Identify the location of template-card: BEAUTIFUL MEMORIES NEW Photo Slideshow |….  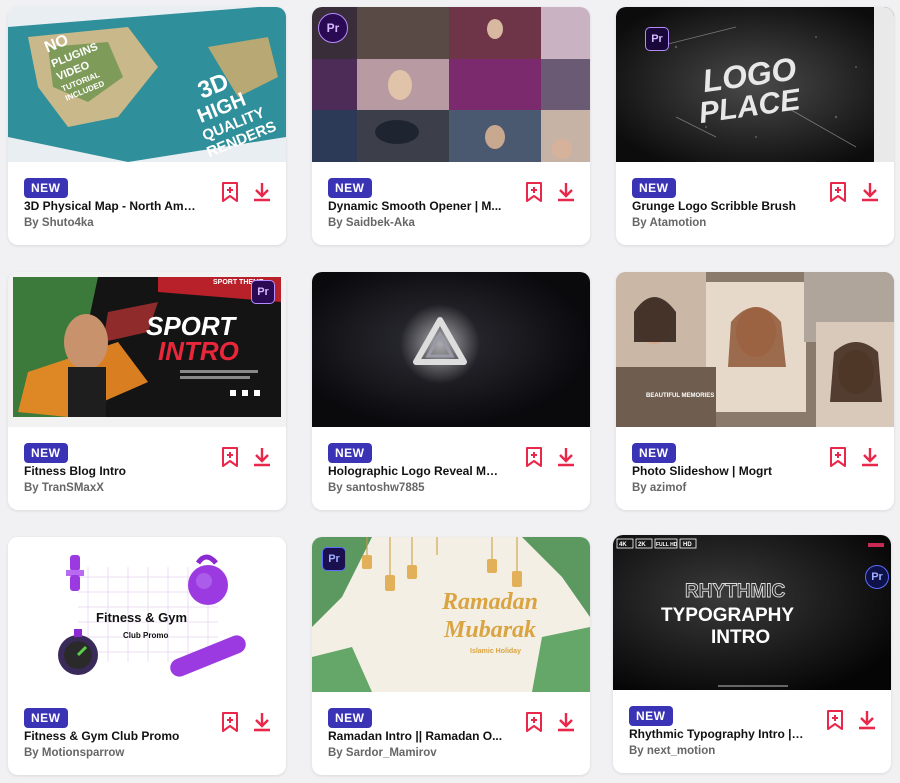
(755, 391).